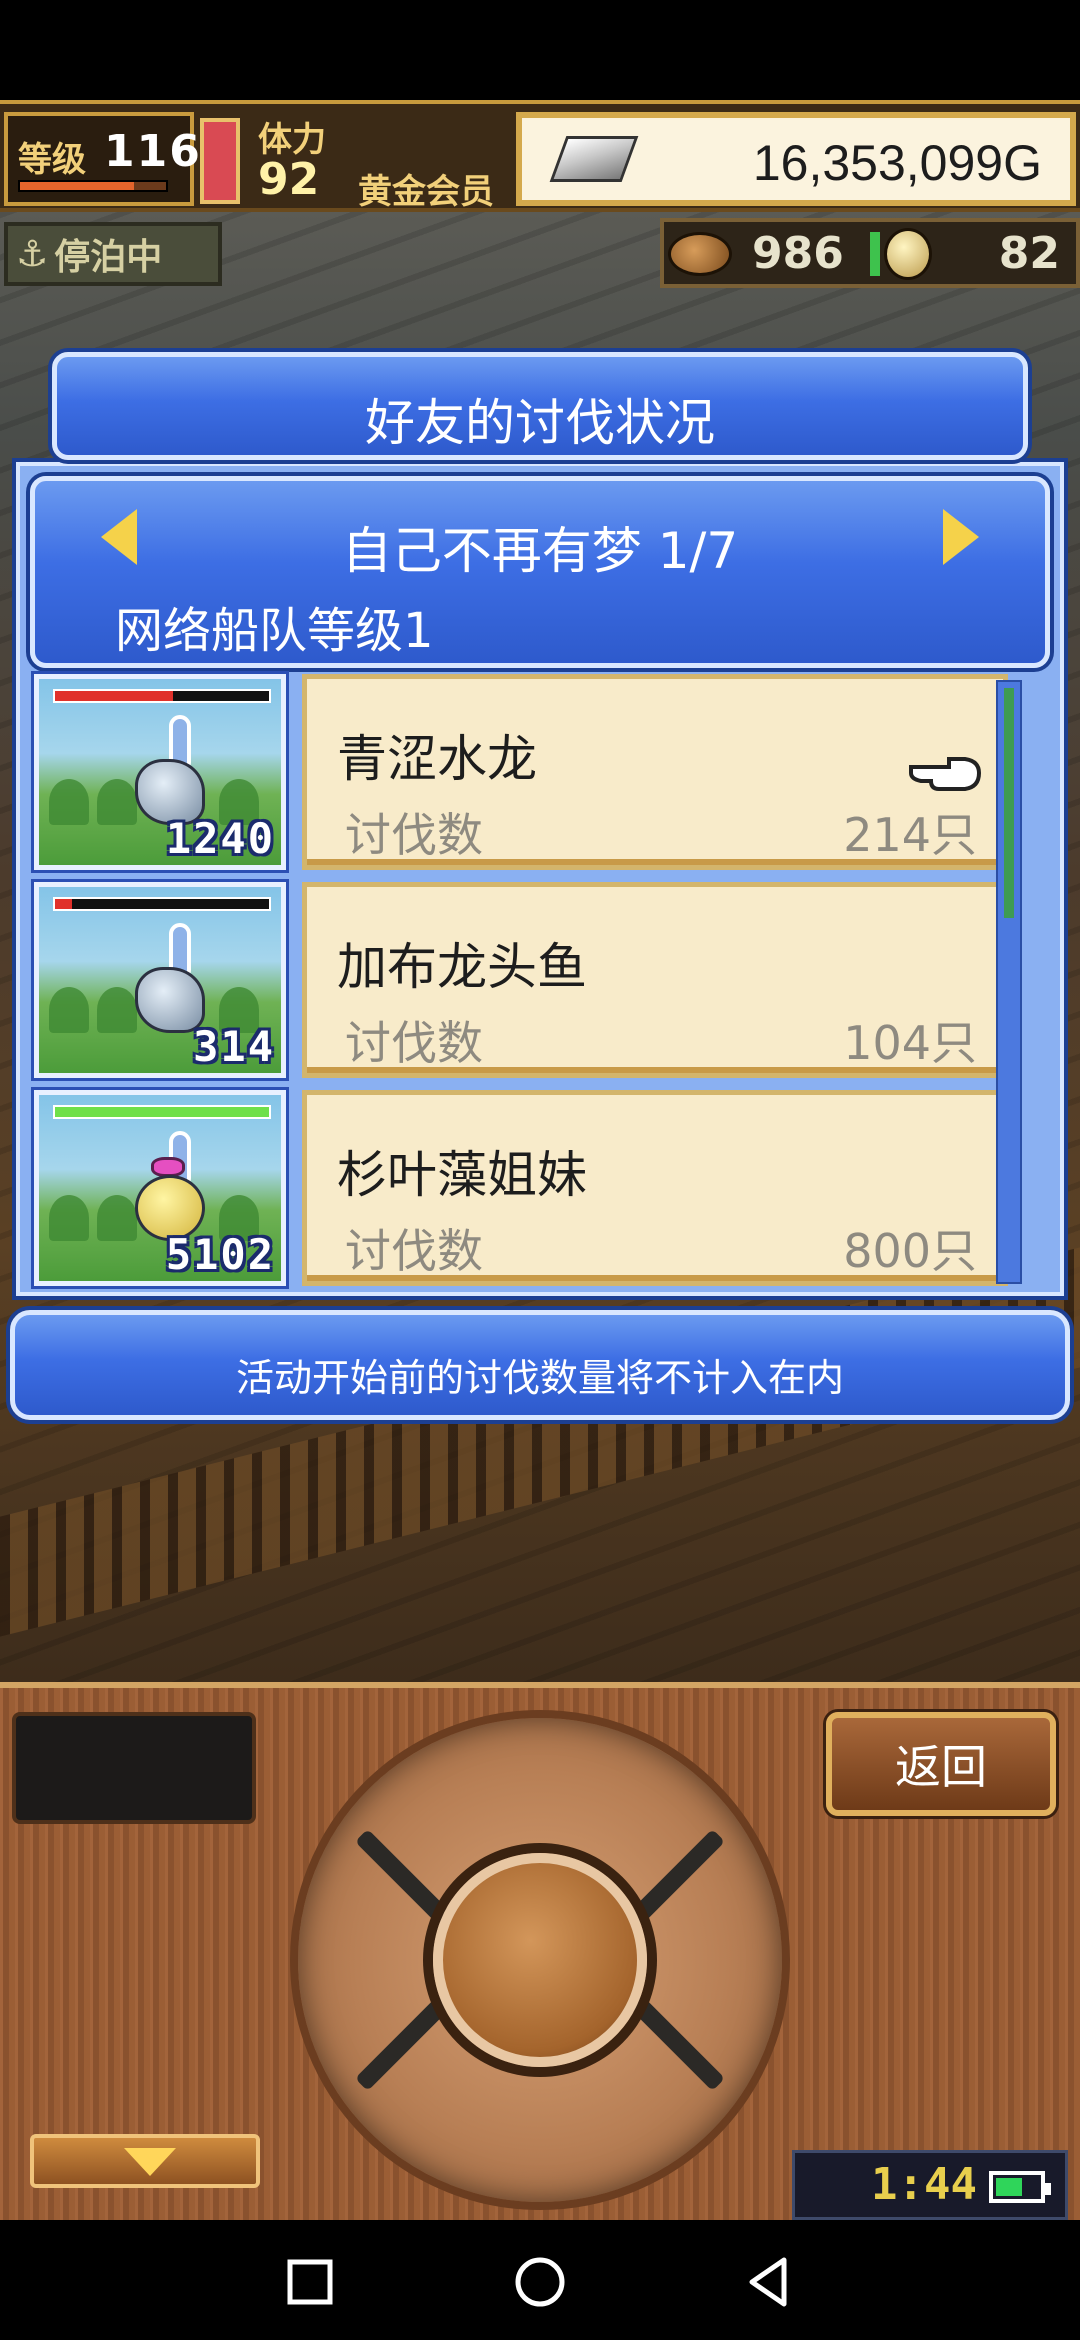 This screenshot has height=2340, width=1080. I want to click on status-bar, so click(540, 50).